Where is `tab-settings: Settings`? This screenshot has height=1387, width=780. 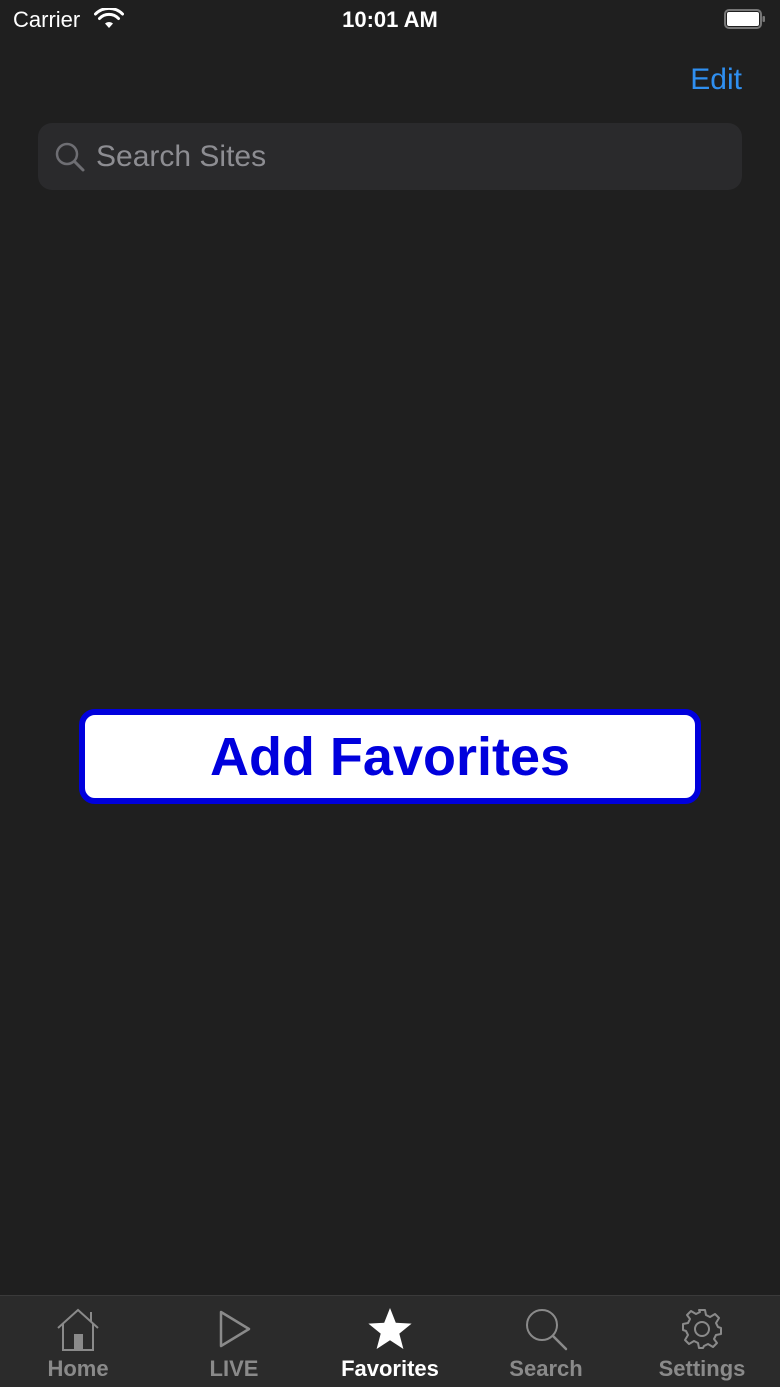
tab-settings: Settings is located at coordinates (702, 1341).